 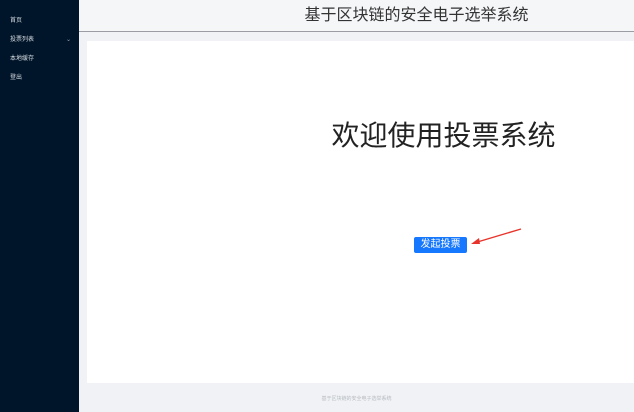 What do you see at coordinates (16, 77) in the screenshot?
I see `sidebar-item-label: 登出` at bounding box center [16, 77].